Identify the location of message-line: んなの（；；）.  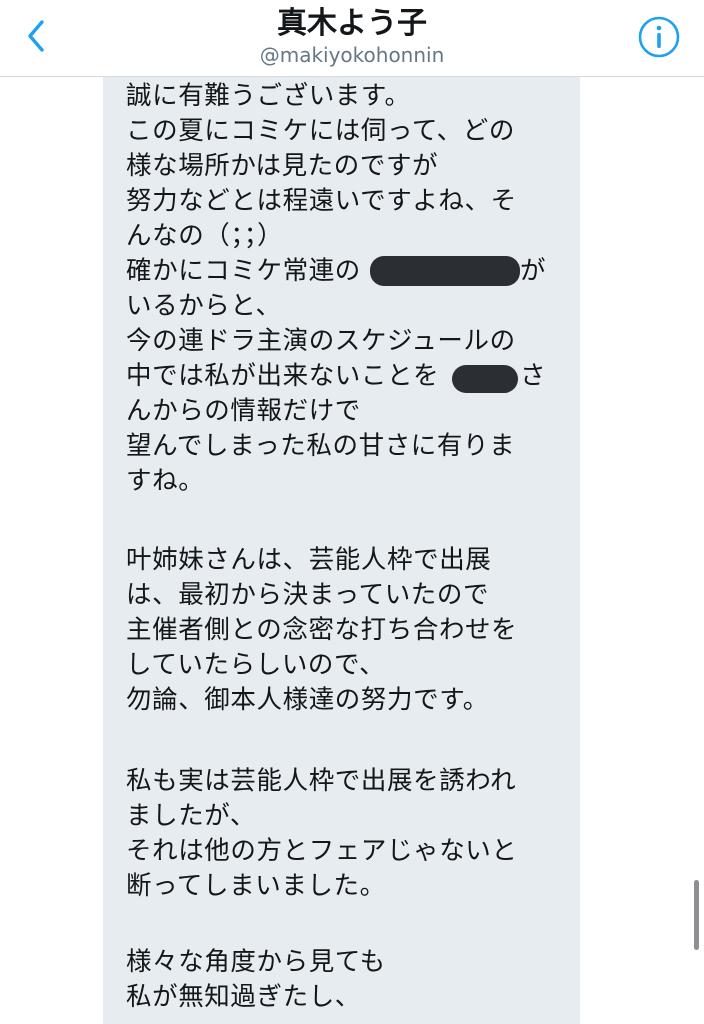
(205, 236).